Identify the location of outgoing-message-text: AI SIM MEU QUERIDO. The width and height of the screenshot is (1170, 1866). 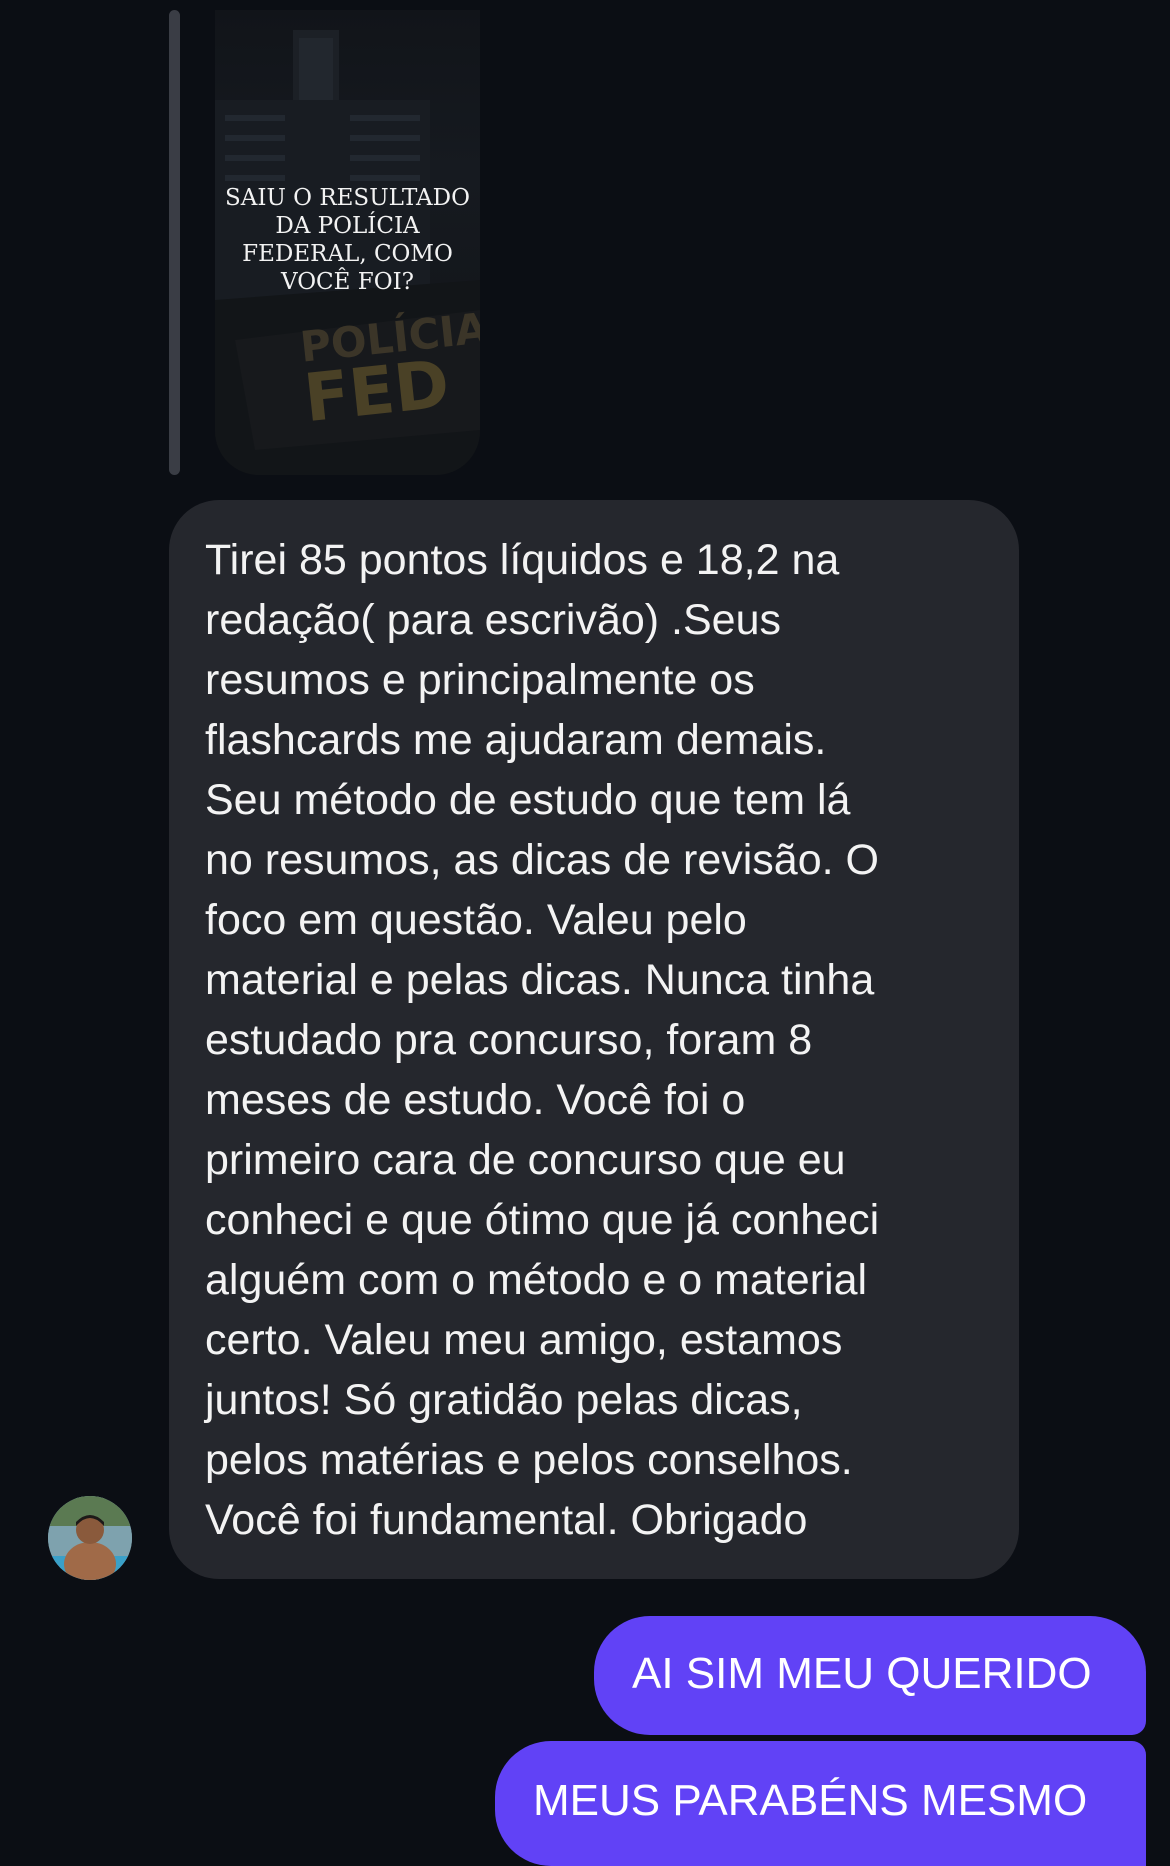
(862, 1673).